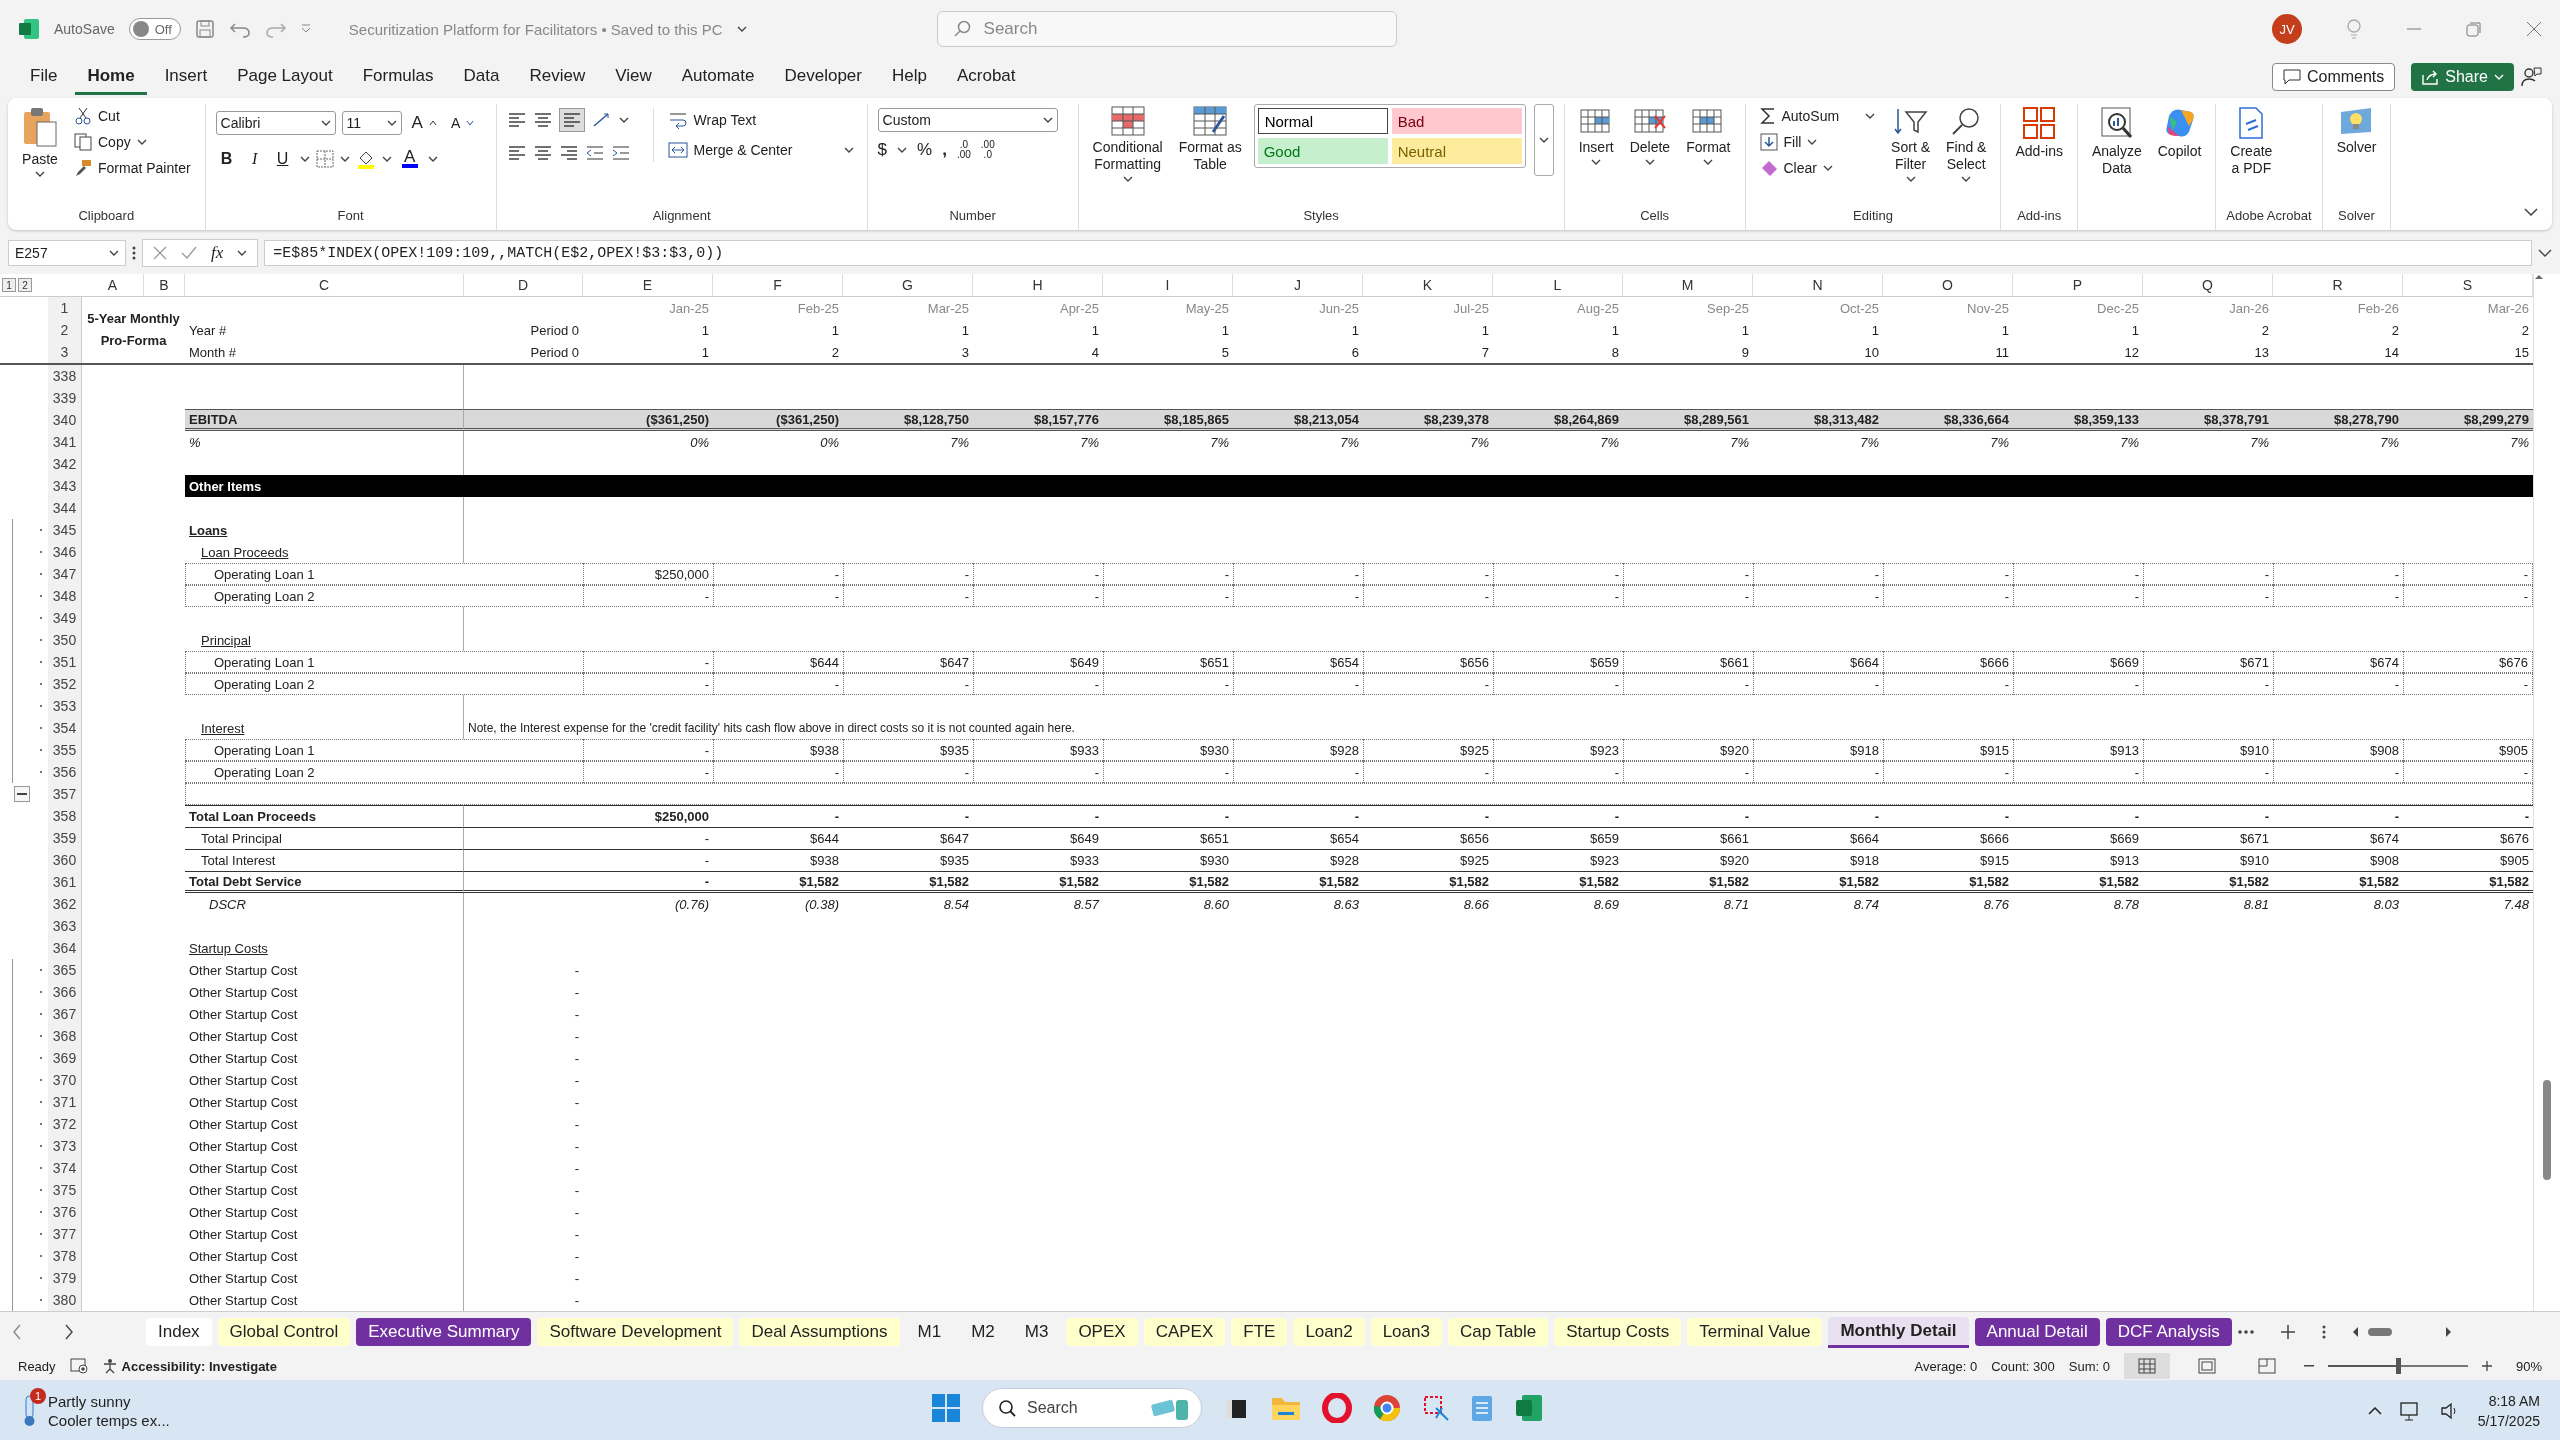 The width and height of the screenshot is (2560, 1440). I want to click on sheet-tab: DCF Analysis, so click(2168, 1332).